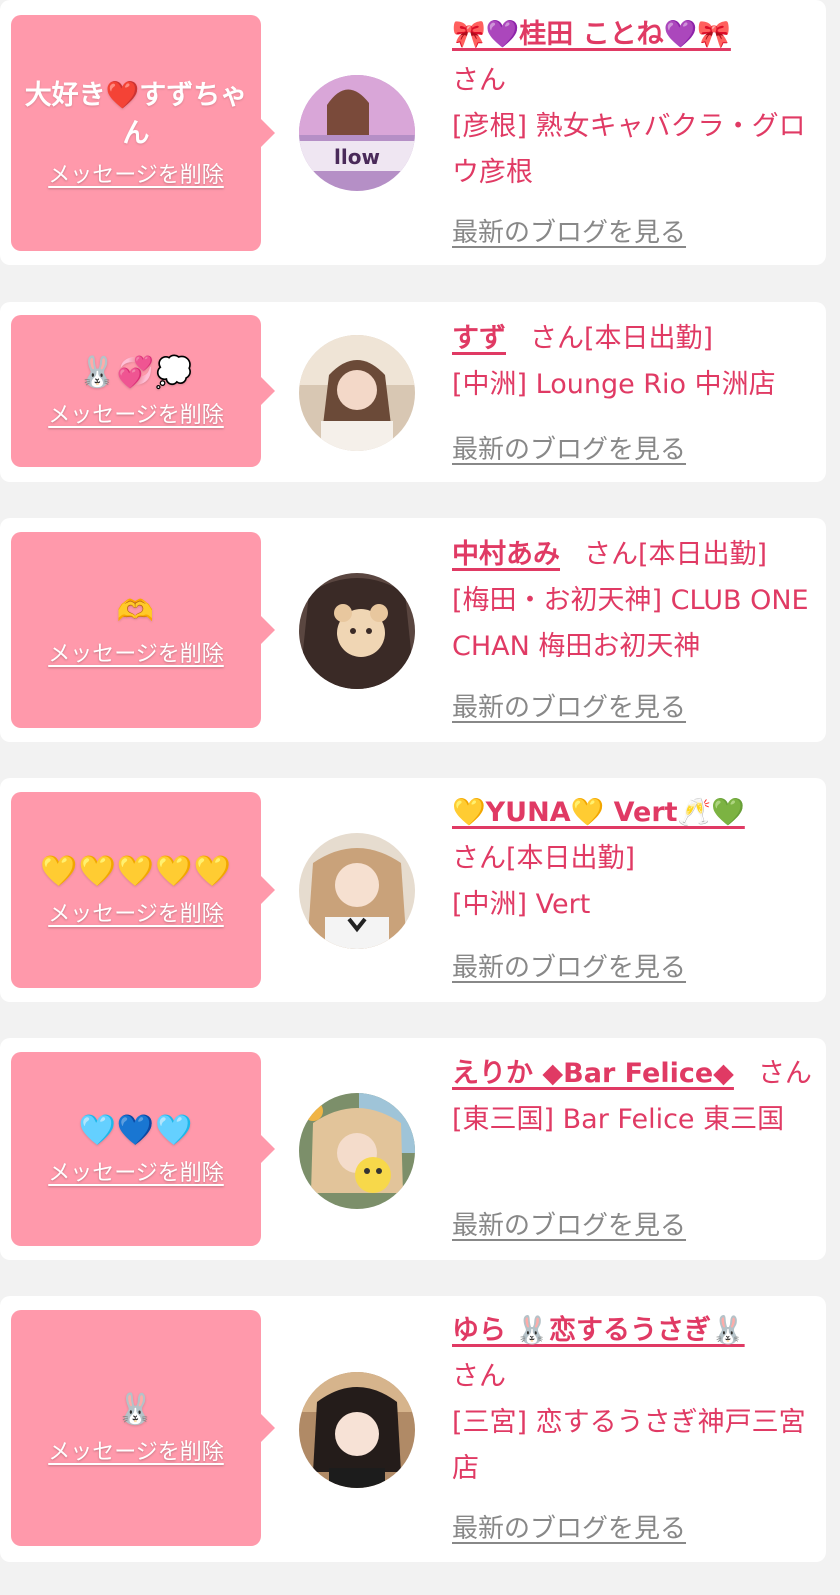 The image size is (840, 1595). What do you see at coordinates (633, 104) in the screenshot?
I see `cast-info: 🎀💜桂田 ことね💜🎀 さん [彦根] 熟女キャバクラ・グロウ彦根` at bounding box center [633, 104].